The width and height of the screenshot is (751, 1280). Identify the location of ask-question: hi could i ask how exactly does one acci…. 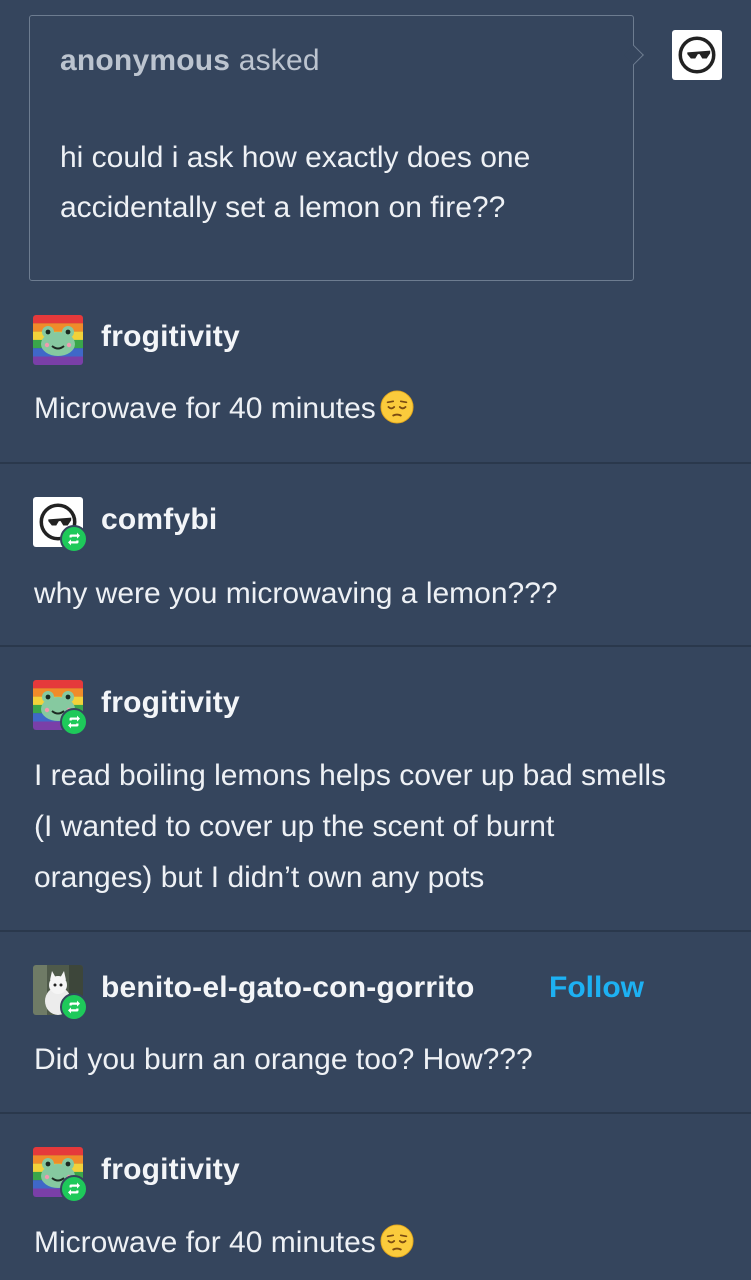
(295, 182).